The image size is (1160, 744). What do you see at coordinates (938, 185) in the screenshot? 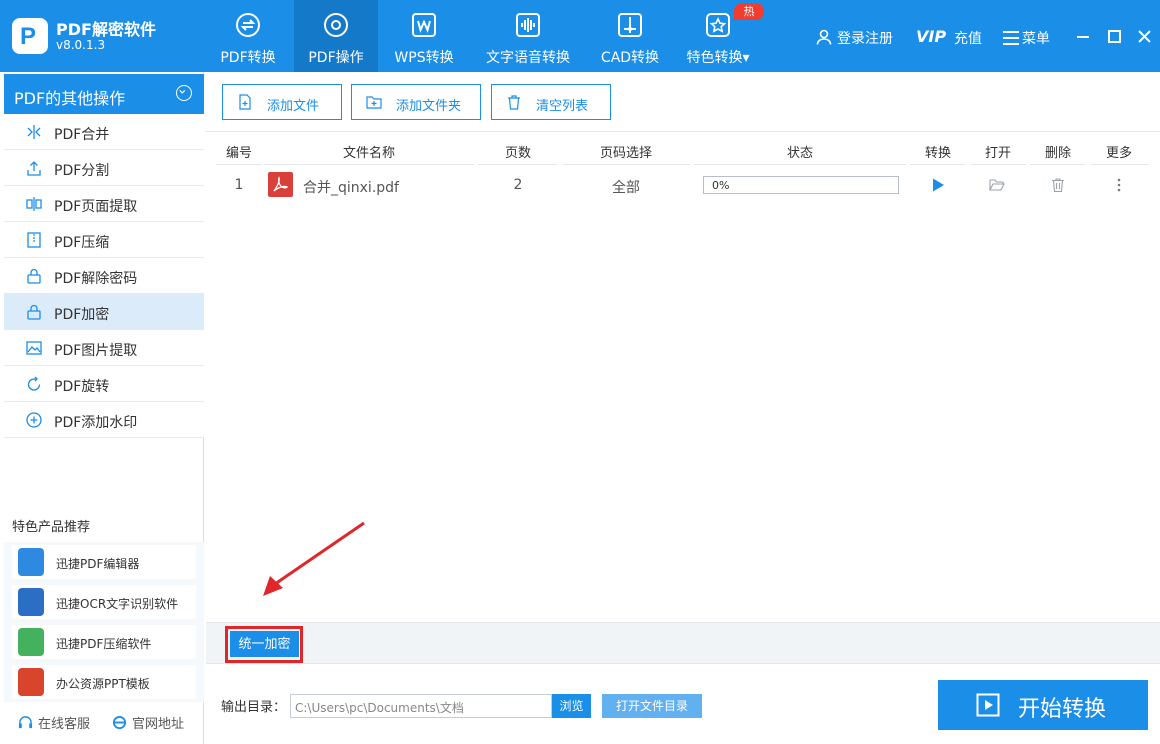
I see `play-icon` at bounding box center [938, 185].